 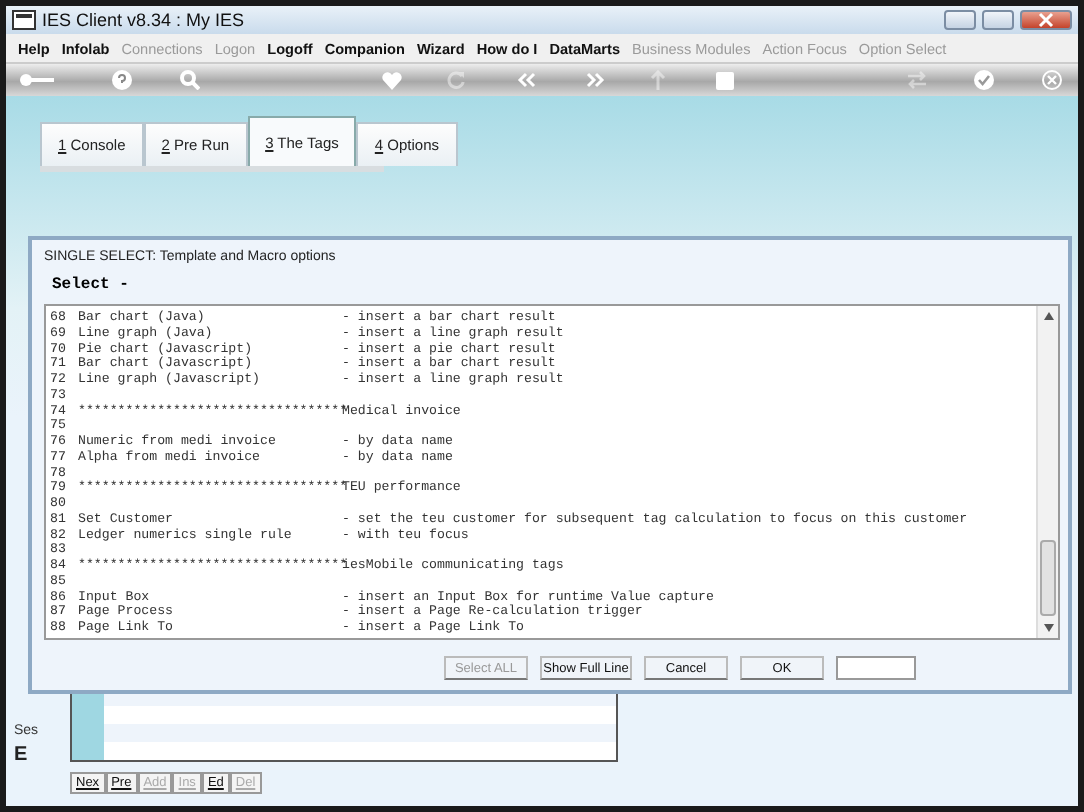 What do you see at coordinates (24, 20) in the screenshot?
I see `app-icon` at bounding box center [24, 20].